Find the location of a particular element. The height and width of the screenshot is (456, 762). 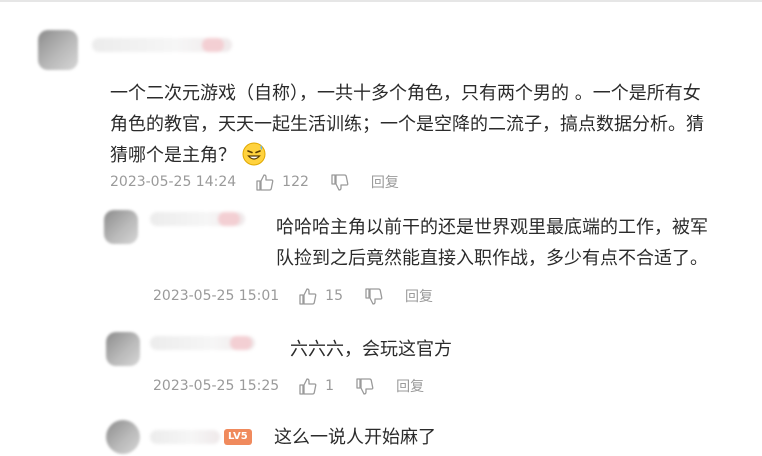

comment-text: 这么一说人开始麻了 is located at coordinates (355, 437).